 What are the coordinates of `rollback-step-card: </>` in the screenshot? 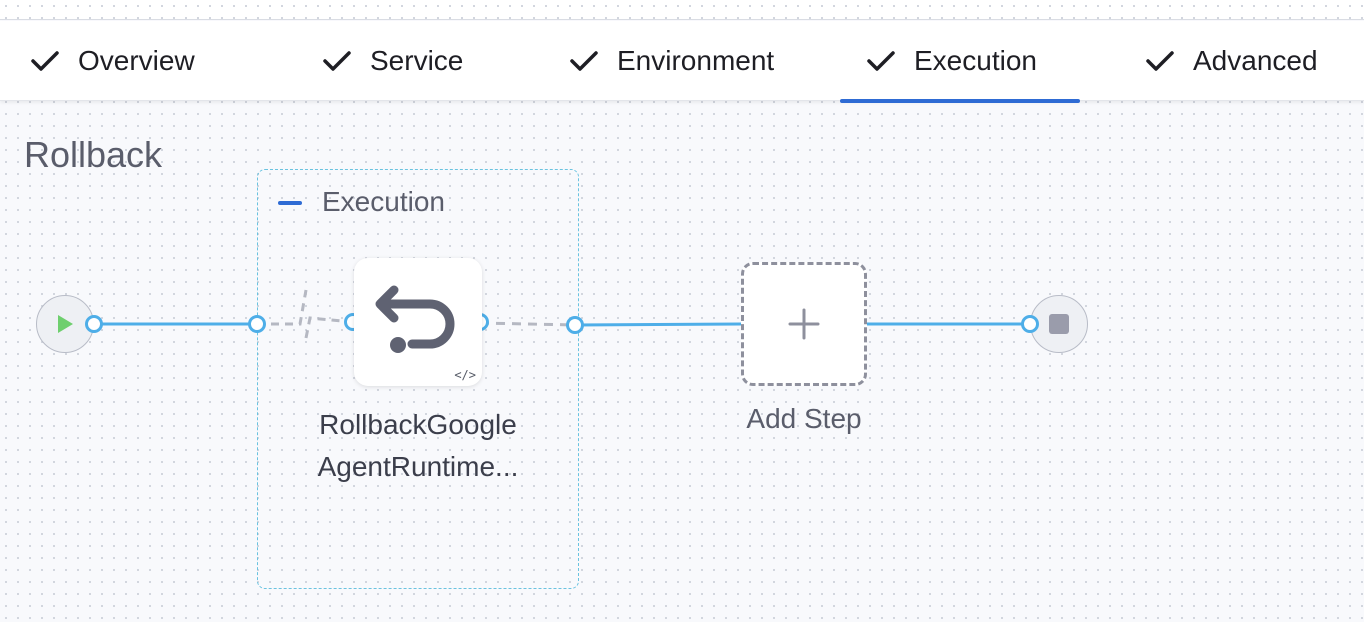 It's located at (418, 322).